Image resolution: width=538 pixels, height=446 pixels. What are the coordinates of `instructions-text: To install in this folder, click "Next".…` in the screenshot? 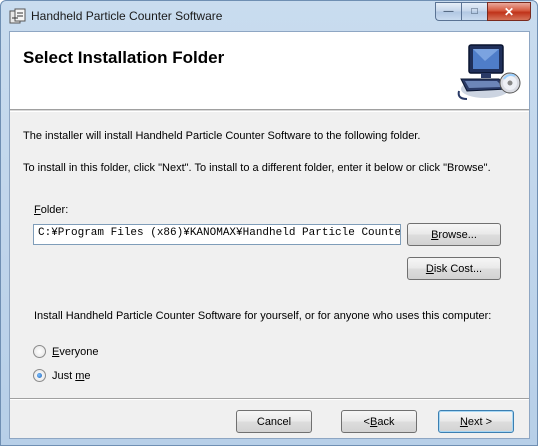 It's located at (257, 168).